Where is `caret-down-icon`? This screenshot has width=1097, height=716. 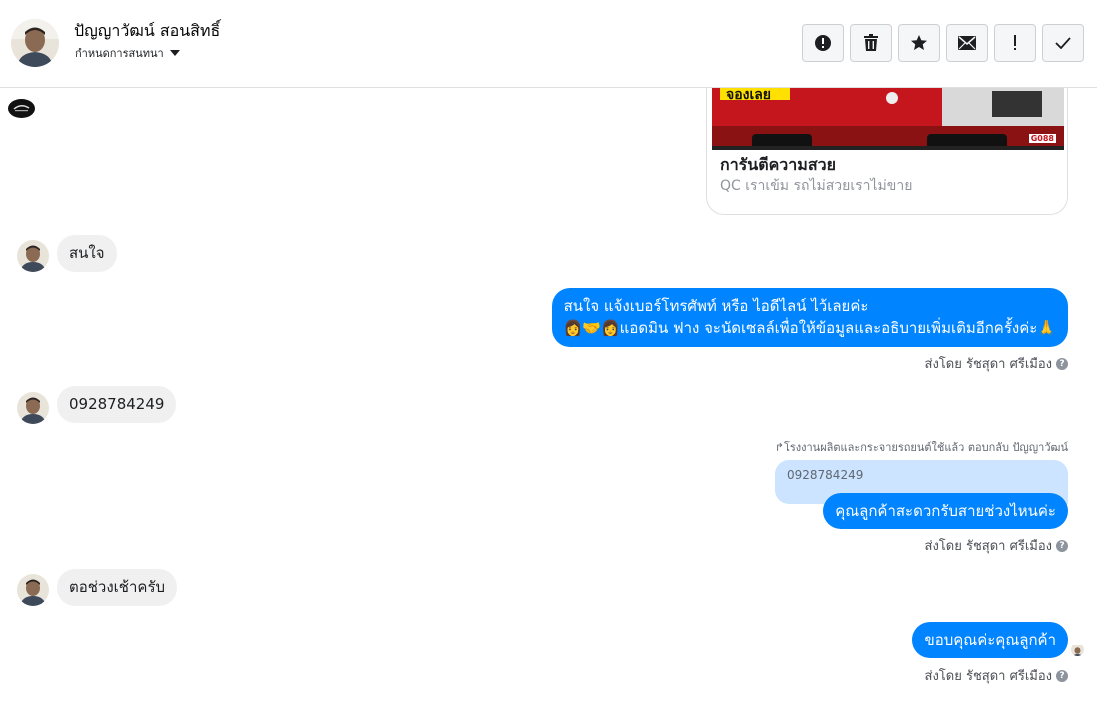 caret-down-icon is located at coordinates (174, 53).